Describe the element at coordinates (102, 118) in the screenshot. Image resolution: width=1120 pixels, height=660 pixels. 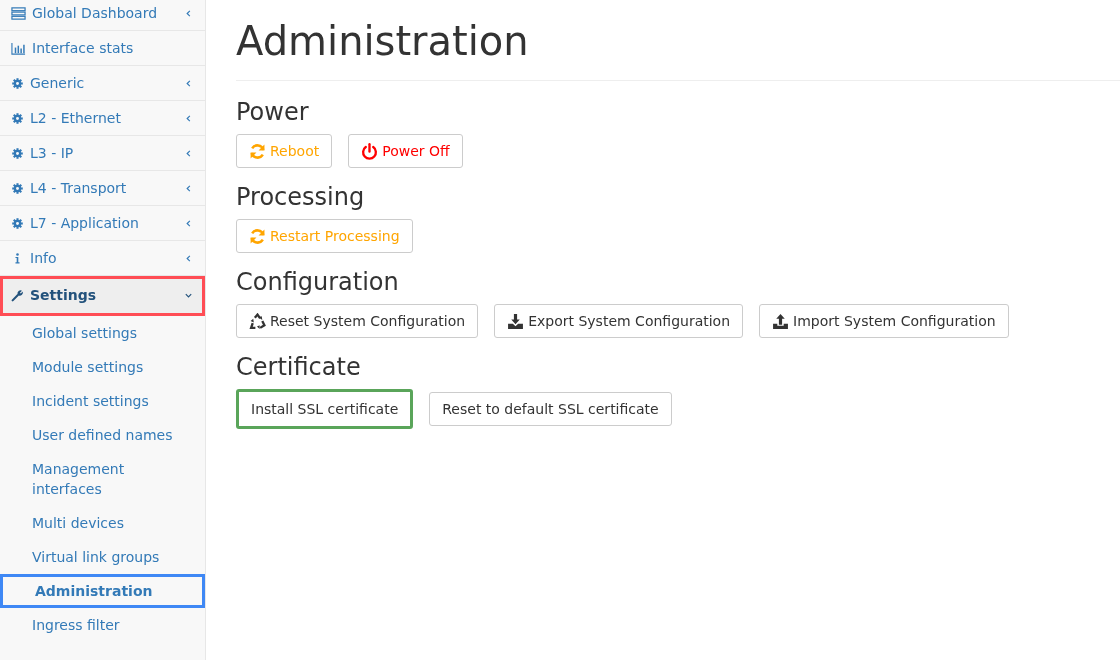
I see `sidebar-item: L2 - Ethernet` at that location.